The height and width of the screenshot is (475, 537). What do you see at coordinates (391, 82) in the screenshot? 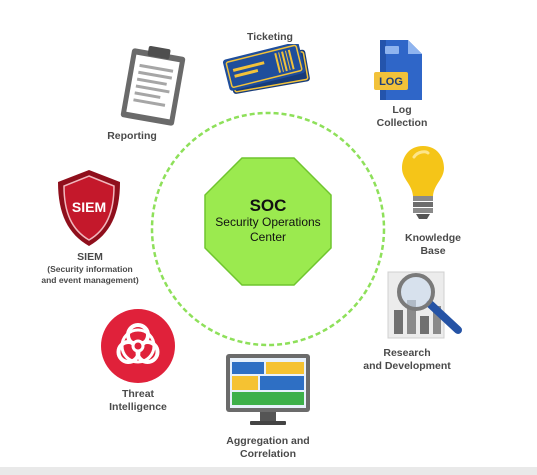
I see `log-badge-text: LOG` at bounding box center [391, 82].